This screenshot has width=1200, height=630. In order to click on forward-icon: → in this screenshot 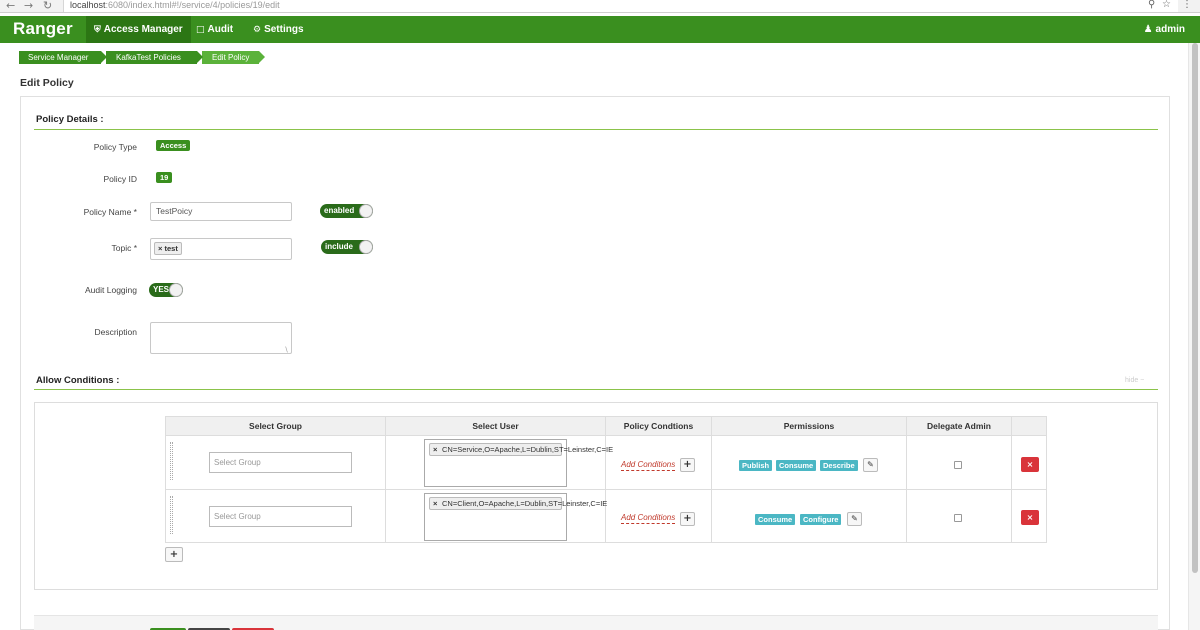, I will do `click(28, 6)`.